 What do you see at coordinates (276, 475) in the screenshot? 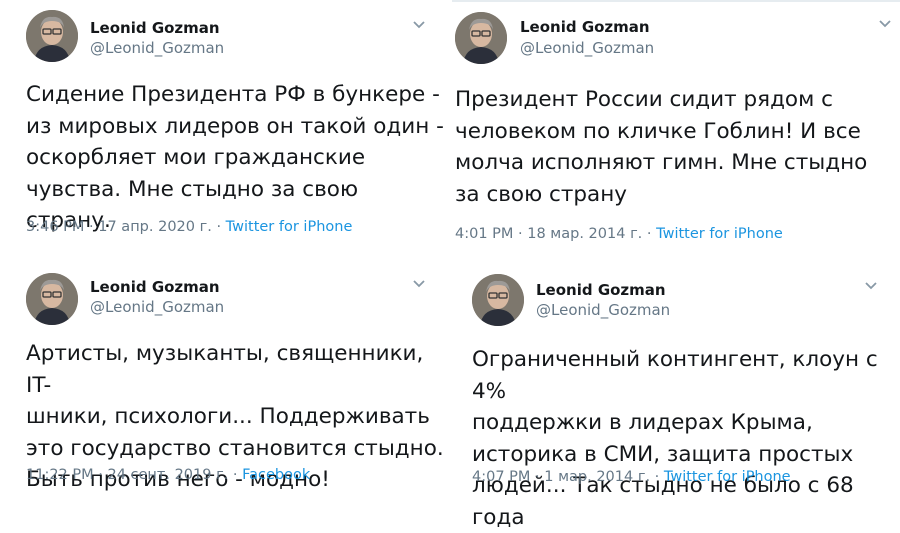
I see `tweet-source-link: Facebook` at bounding box center [276, 475].